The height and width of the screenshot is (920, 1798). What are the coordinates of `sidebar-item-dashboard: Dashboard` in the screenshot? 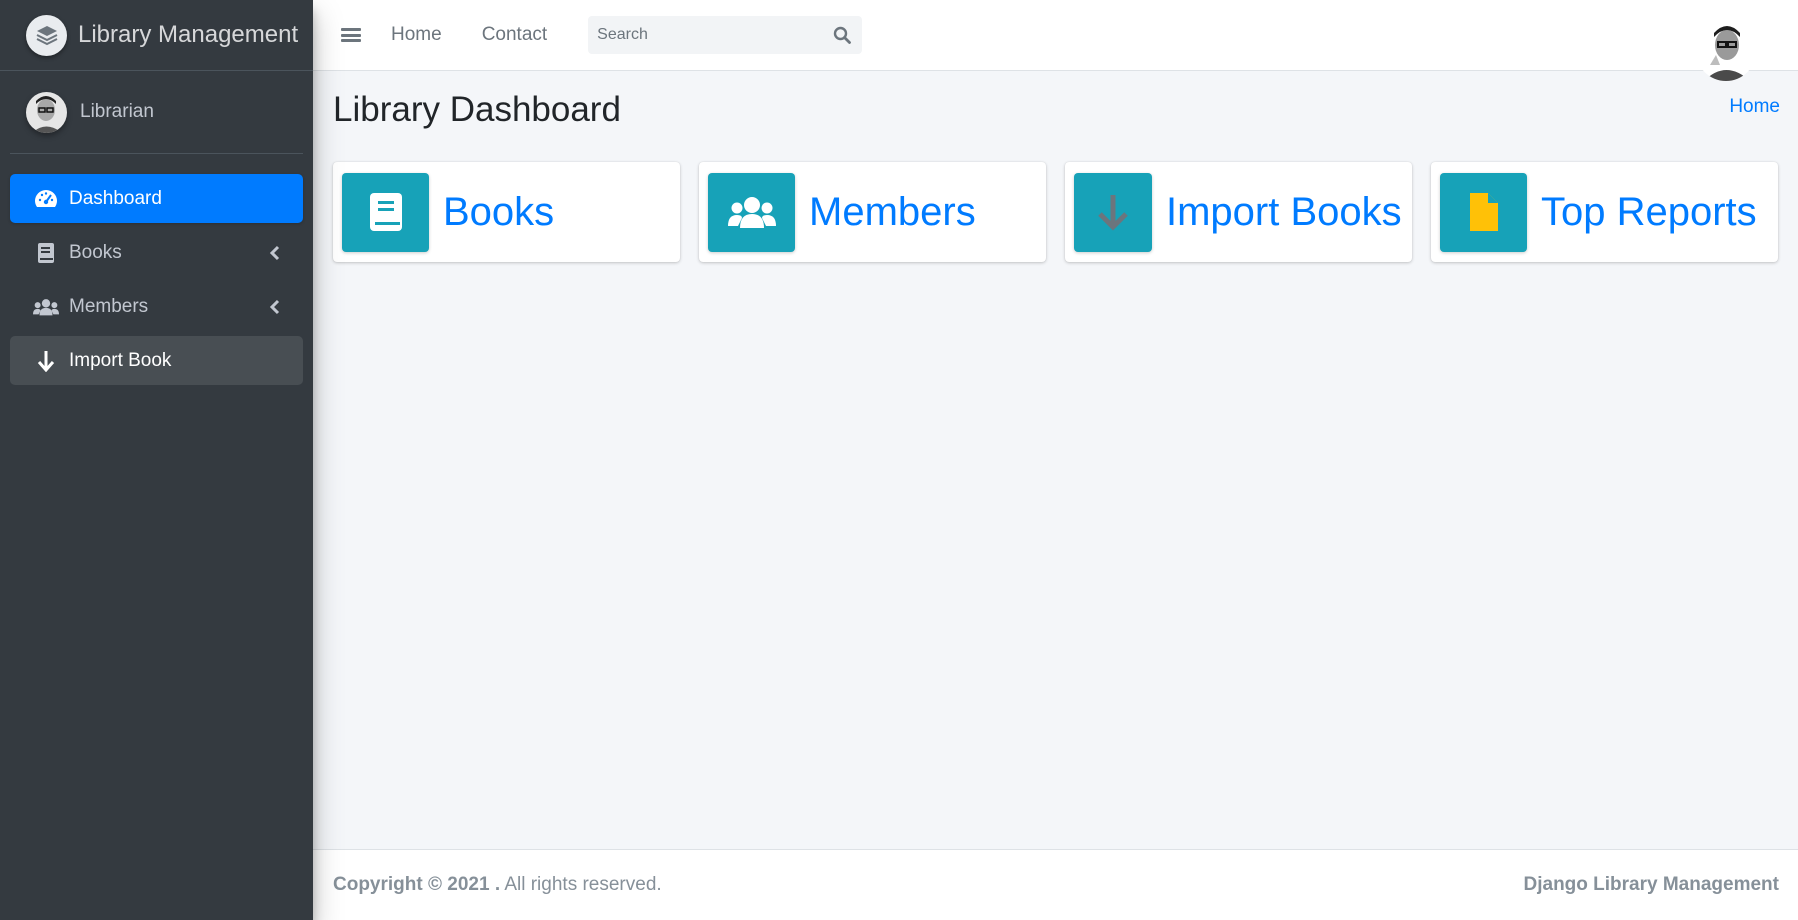 It's located at (156, 198).